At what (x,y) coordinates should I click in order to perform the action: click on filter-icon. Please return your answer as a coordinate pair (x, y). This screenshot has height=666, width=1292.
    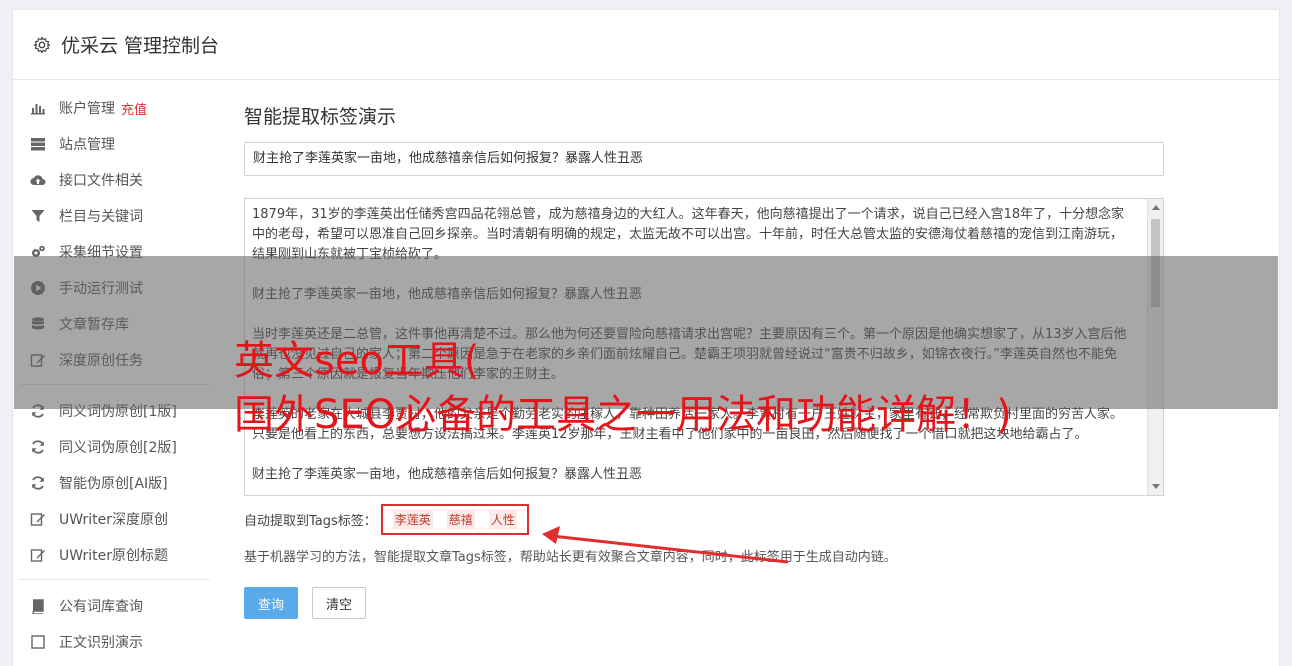
    Looking at the image, I should click on (38, 216).